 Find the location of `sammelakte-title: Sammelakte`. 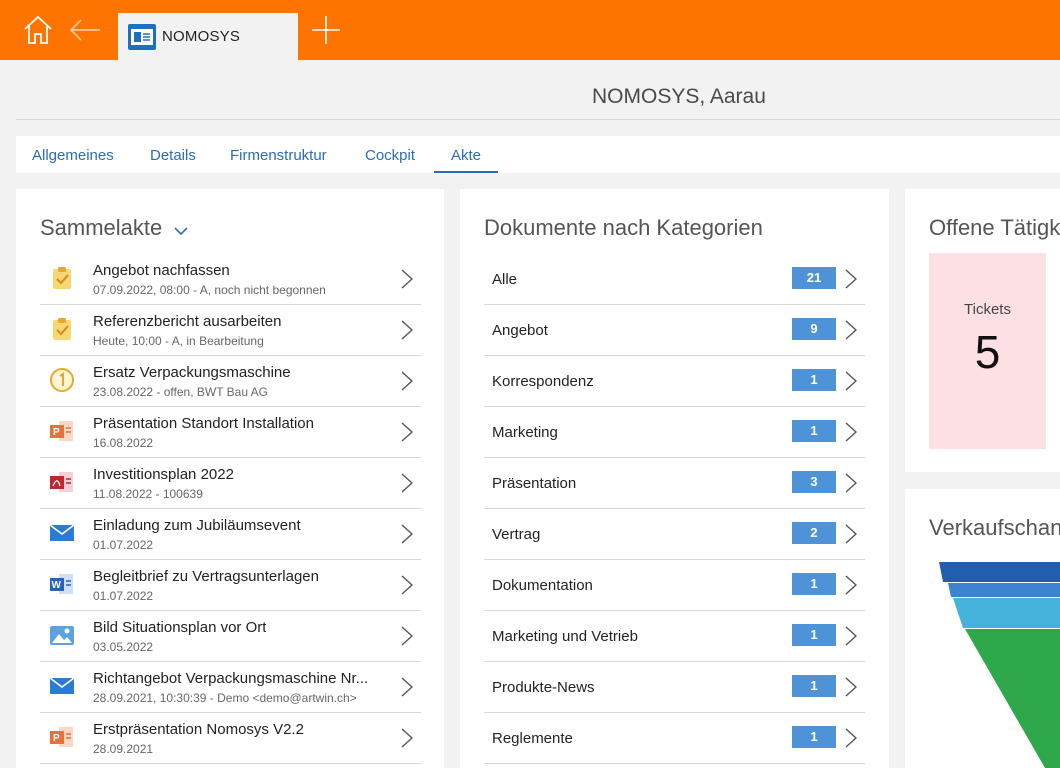

sammelakte-title: Sammelakte is located at coordinates (101, 227).